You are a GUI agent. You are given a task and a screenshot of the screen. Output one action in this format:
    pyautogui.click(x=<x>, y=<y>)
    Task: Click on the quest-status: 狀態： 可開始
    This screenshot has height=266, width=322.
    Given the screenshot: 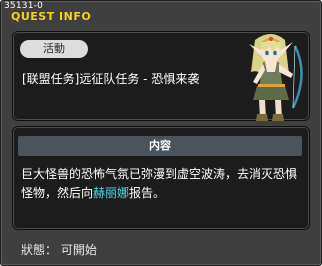 What is the action you would take?
    pyautogui.click(x=59, y=250)
    